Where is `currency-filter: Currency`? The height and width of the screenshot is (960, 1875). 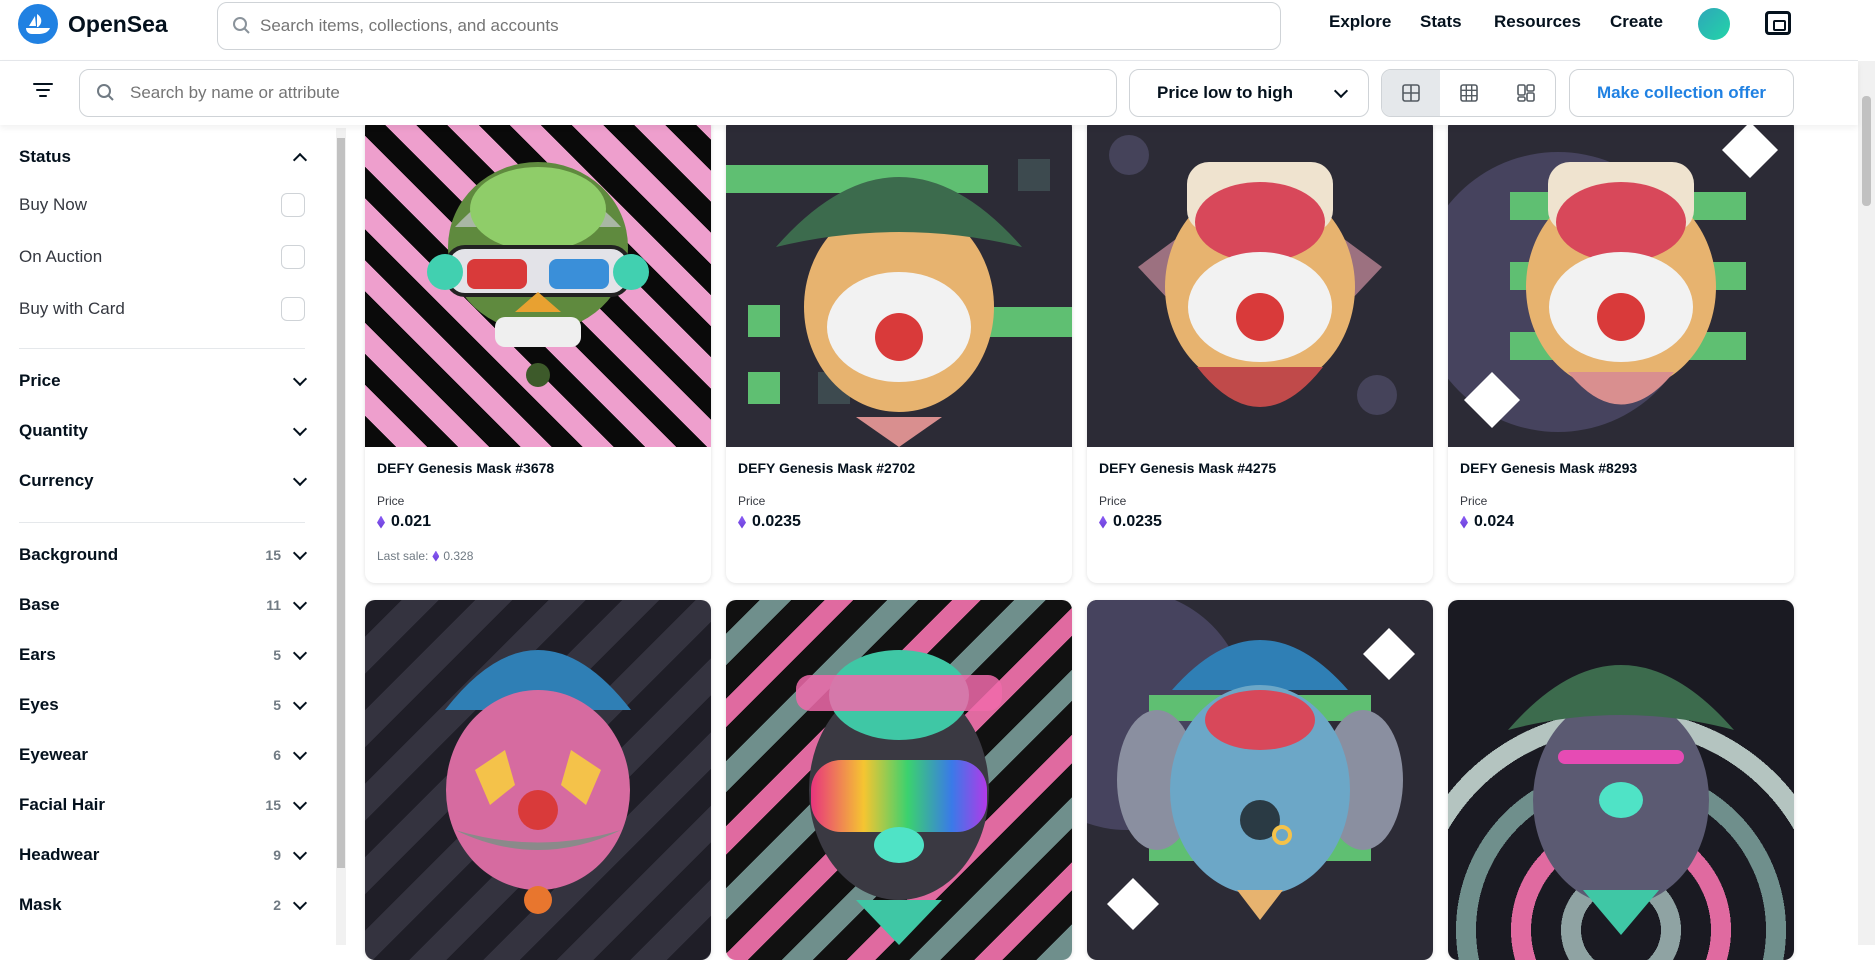 currency-filter: Currency is located at coordinates (163, 481).